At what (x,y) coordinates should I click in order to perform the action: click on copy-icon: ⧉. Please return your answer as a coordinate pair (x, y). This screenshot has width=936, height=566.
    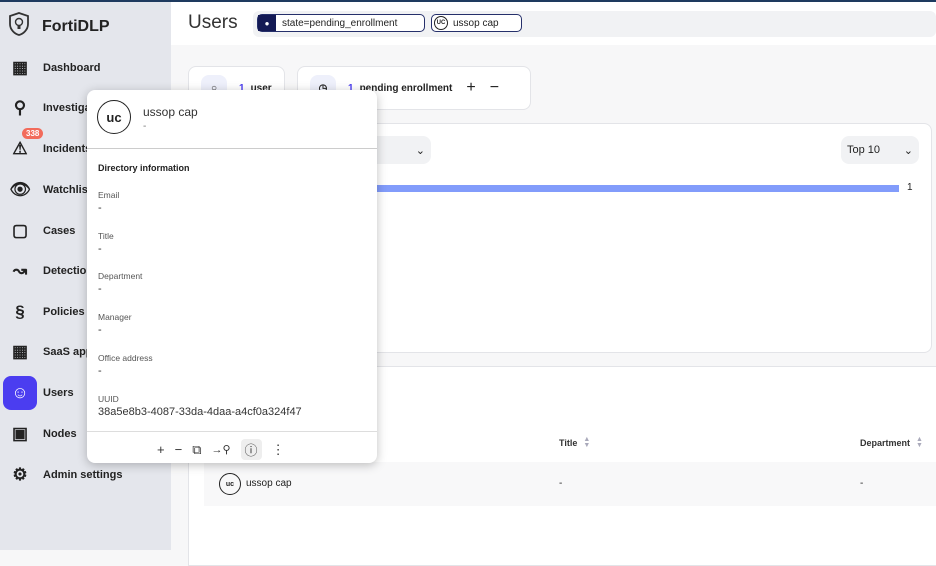
    Looking at the image, I should click on (196, 450).